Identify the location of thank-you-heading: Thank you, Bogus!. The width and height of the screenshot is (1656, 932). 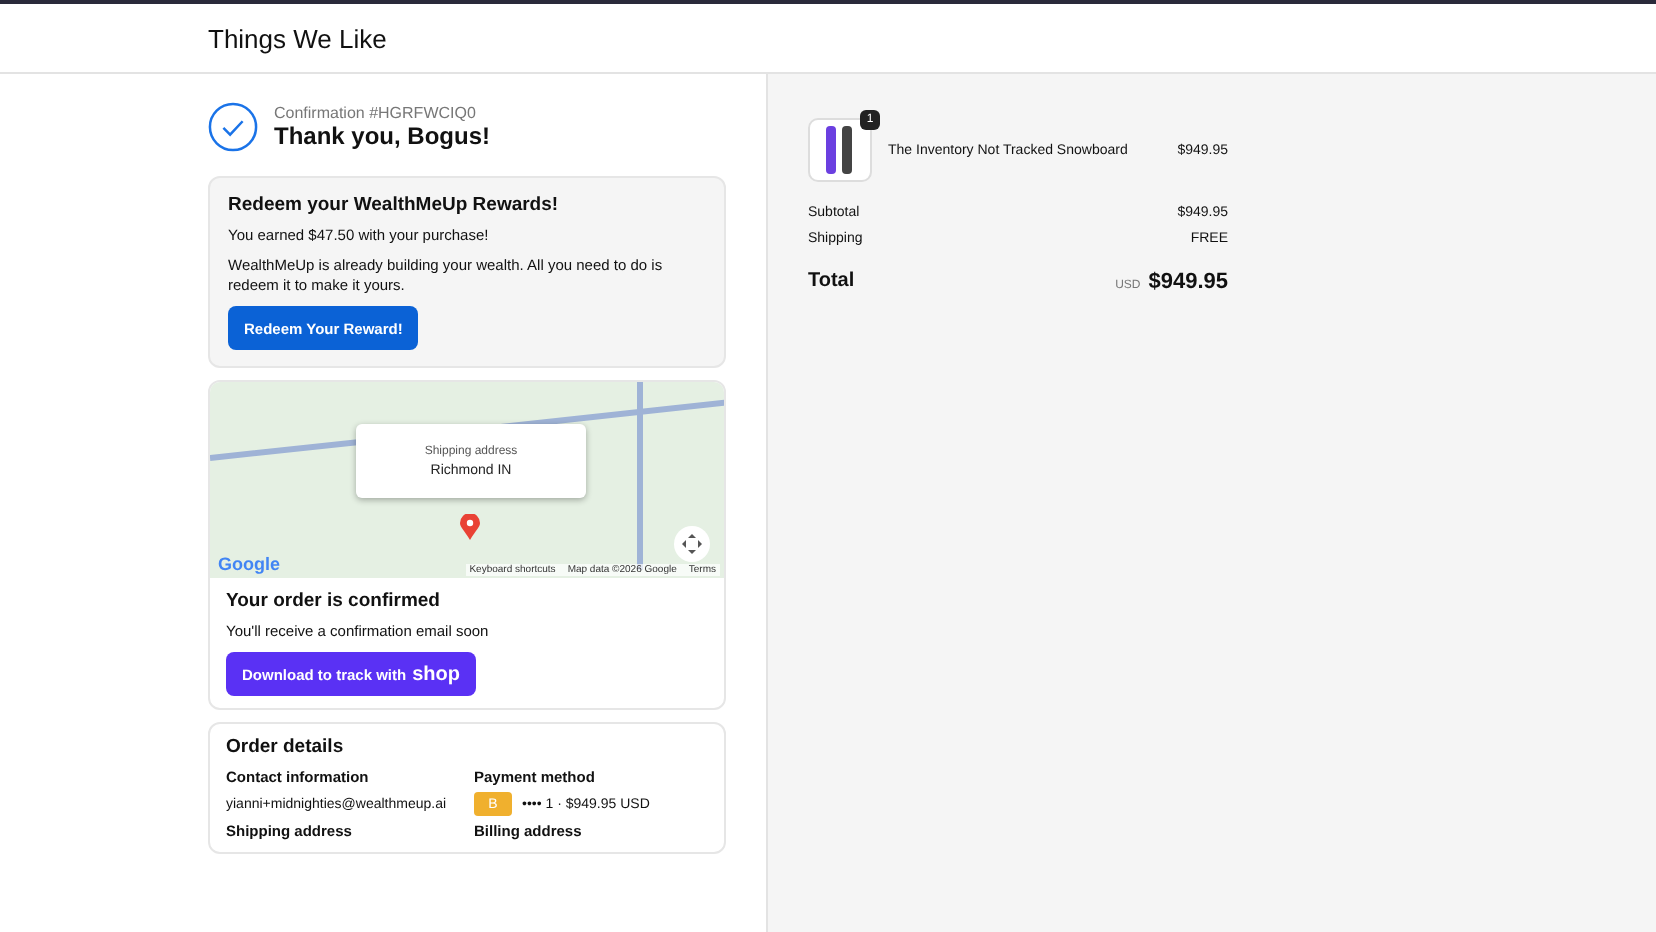
(382, 136).